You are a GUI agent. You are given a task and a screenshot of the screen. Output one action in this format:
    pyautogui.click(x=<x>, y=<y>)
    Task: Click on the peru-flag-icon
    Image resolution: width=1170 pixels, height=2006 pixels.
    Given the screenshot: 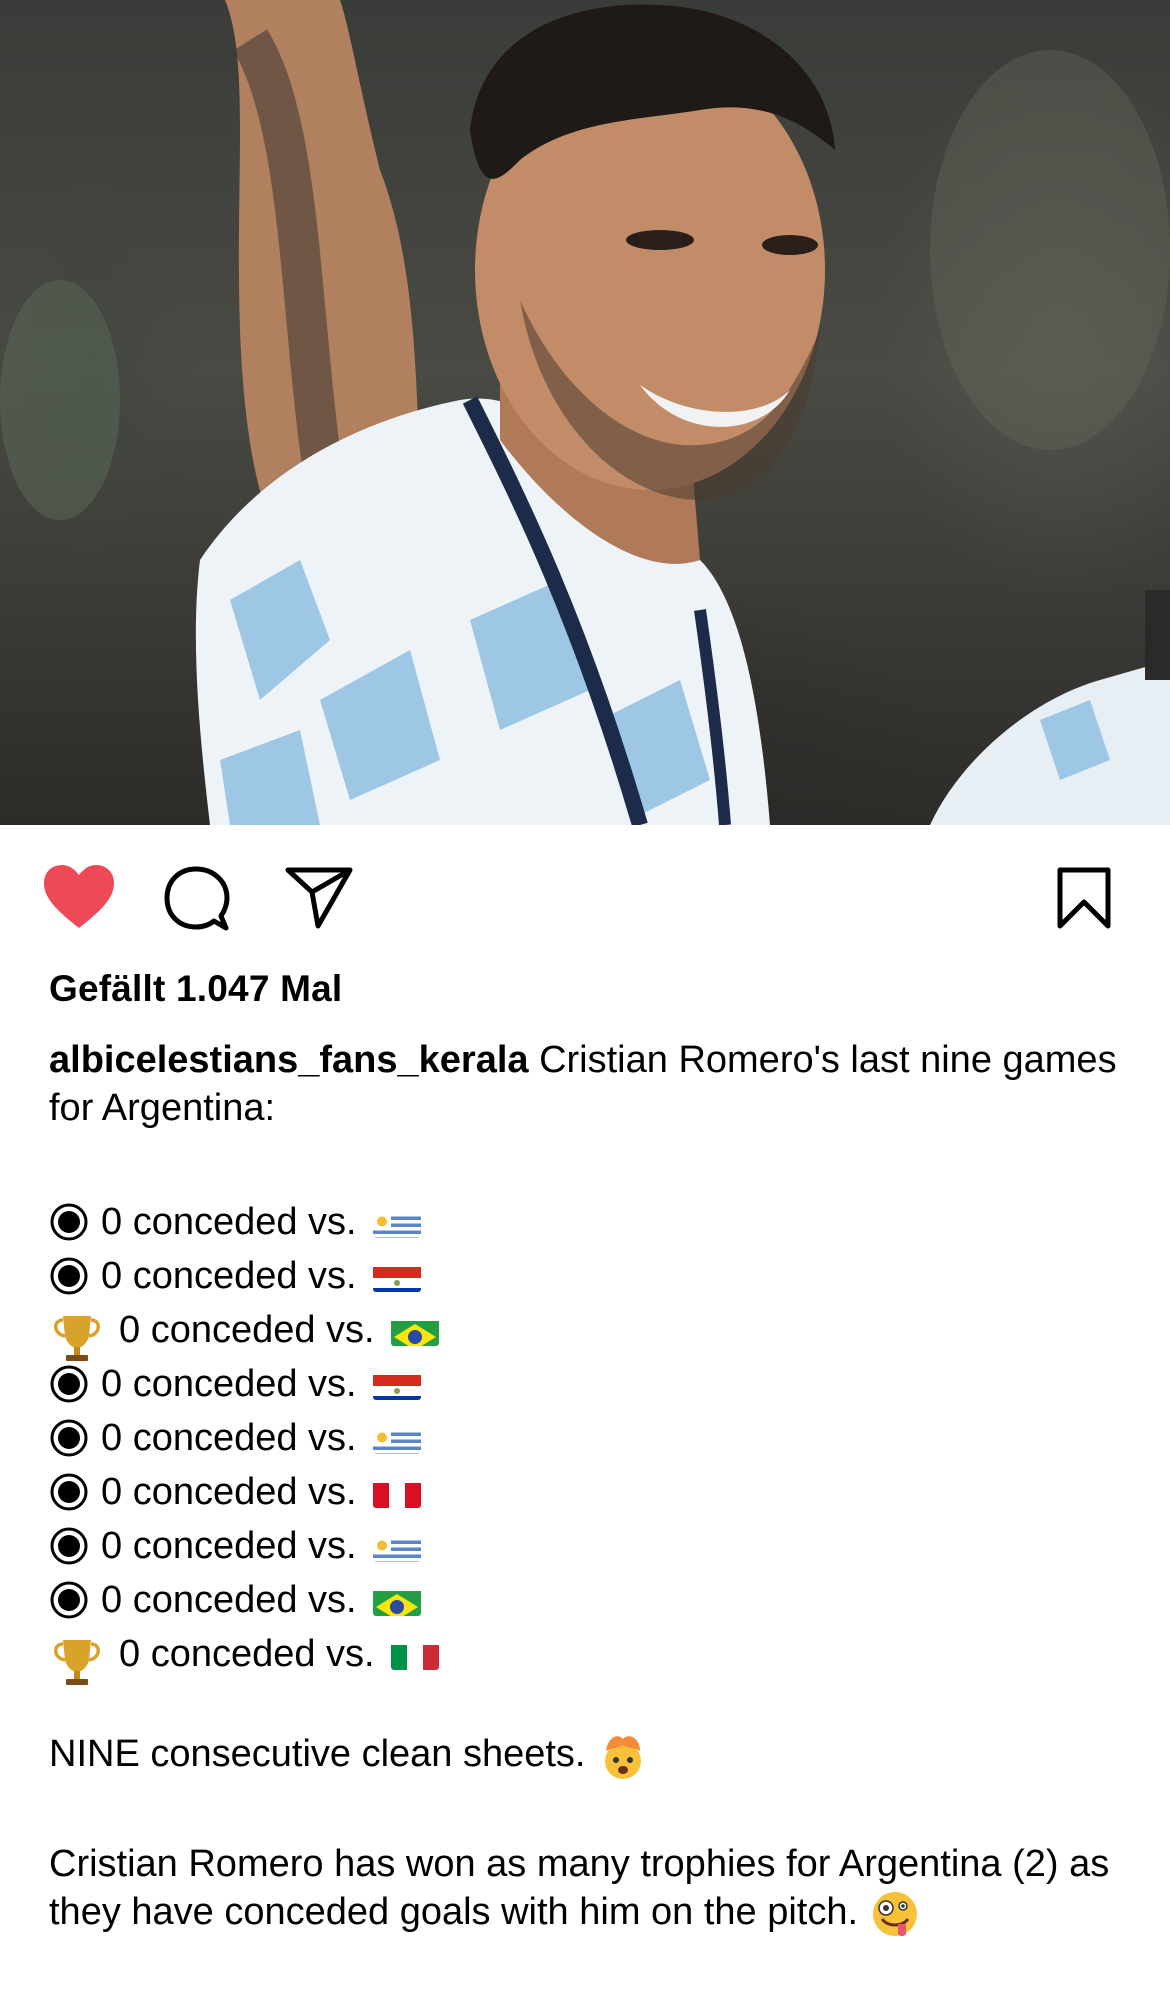 What is the action you would take?
    pyautogui.click(x=396, y=1492)
    